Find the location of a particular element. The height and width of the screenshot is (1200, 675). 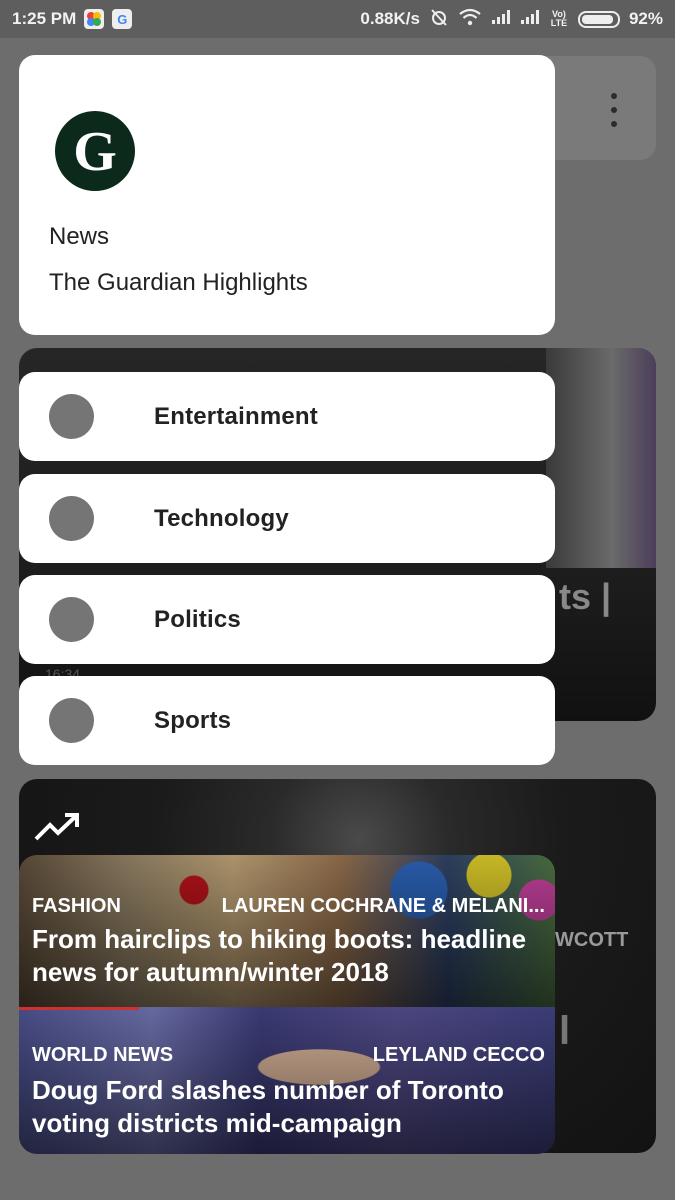

category-item-technology: Technology is located at coordinates (287, 518).